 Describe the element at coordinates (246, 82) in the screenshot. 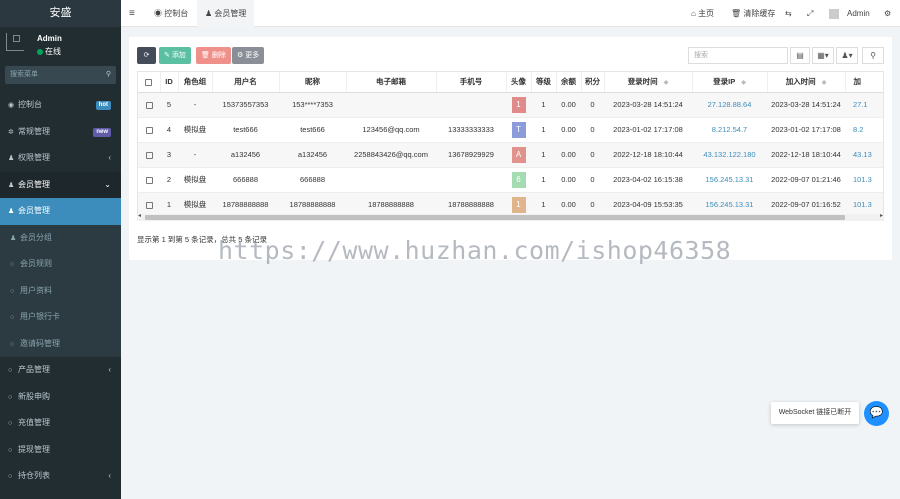

I see `column-header: 用户名` at that location.